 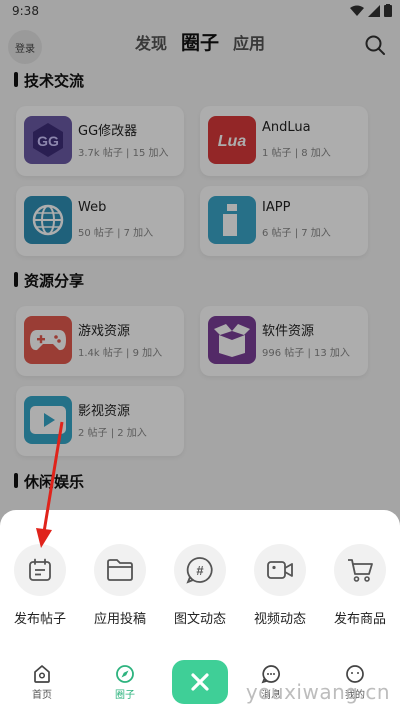 I want to click on image-post-button: # 图文动态, so click(x=200, y=585).